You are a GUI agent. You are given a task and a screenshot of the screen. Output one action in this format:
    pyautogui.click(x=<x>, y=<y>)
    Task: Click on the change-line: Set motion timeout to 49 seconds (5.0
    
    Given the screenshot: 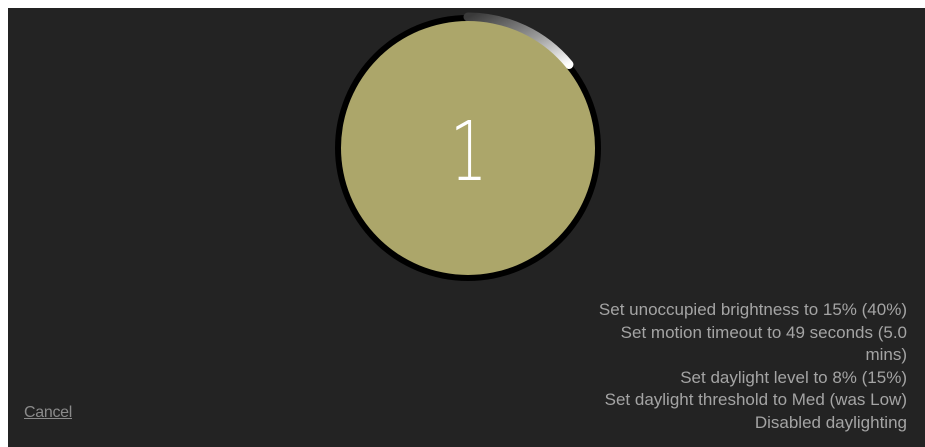 What is the action you would take?
    pyautogui.click(x=763, y=332)
    